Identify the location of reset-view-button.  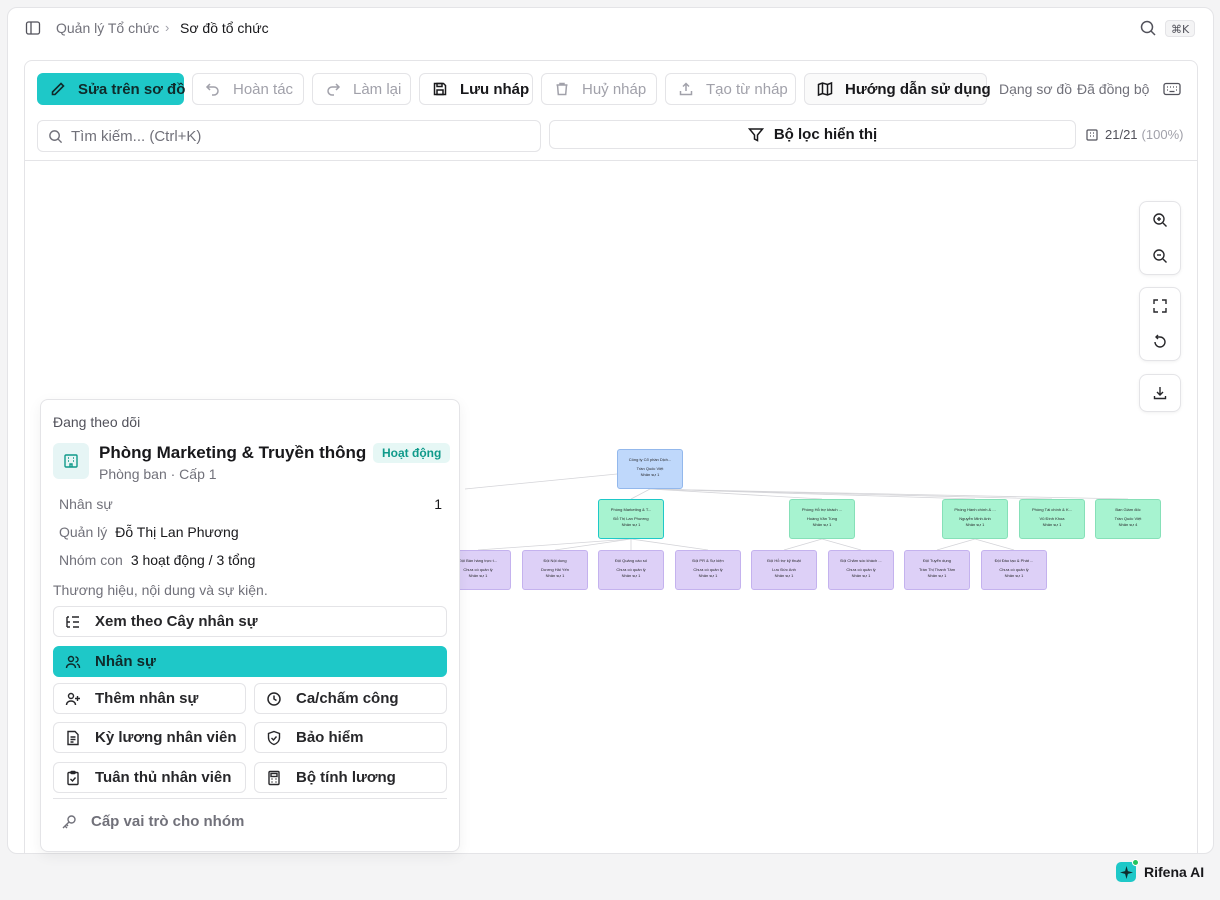
(1160, 342).